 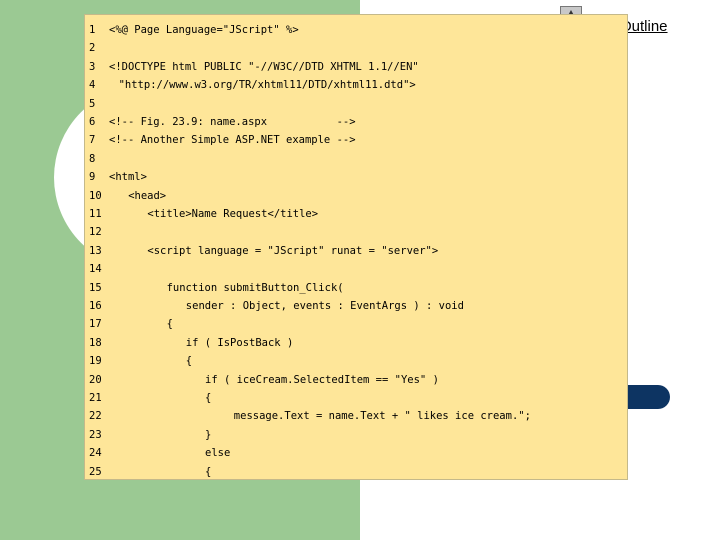 I want to click on code-line: 24 else, so click(x=355, y=453).